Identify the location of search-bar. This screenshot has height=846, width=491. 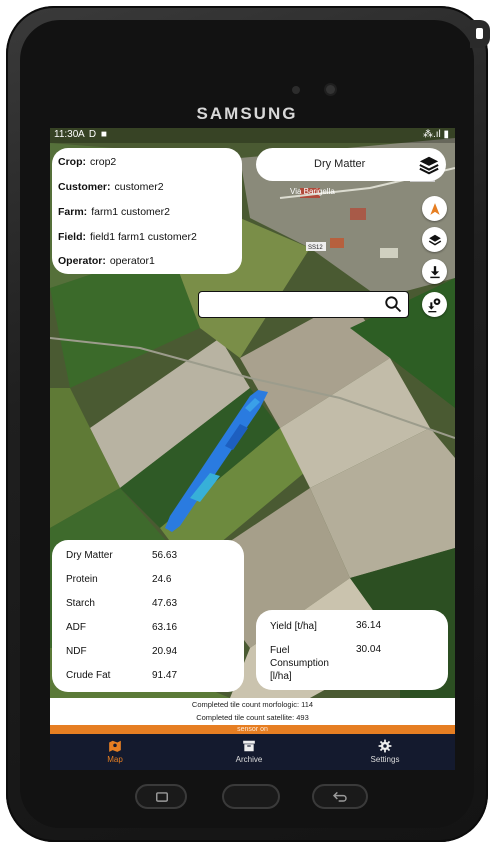
(303, 304).